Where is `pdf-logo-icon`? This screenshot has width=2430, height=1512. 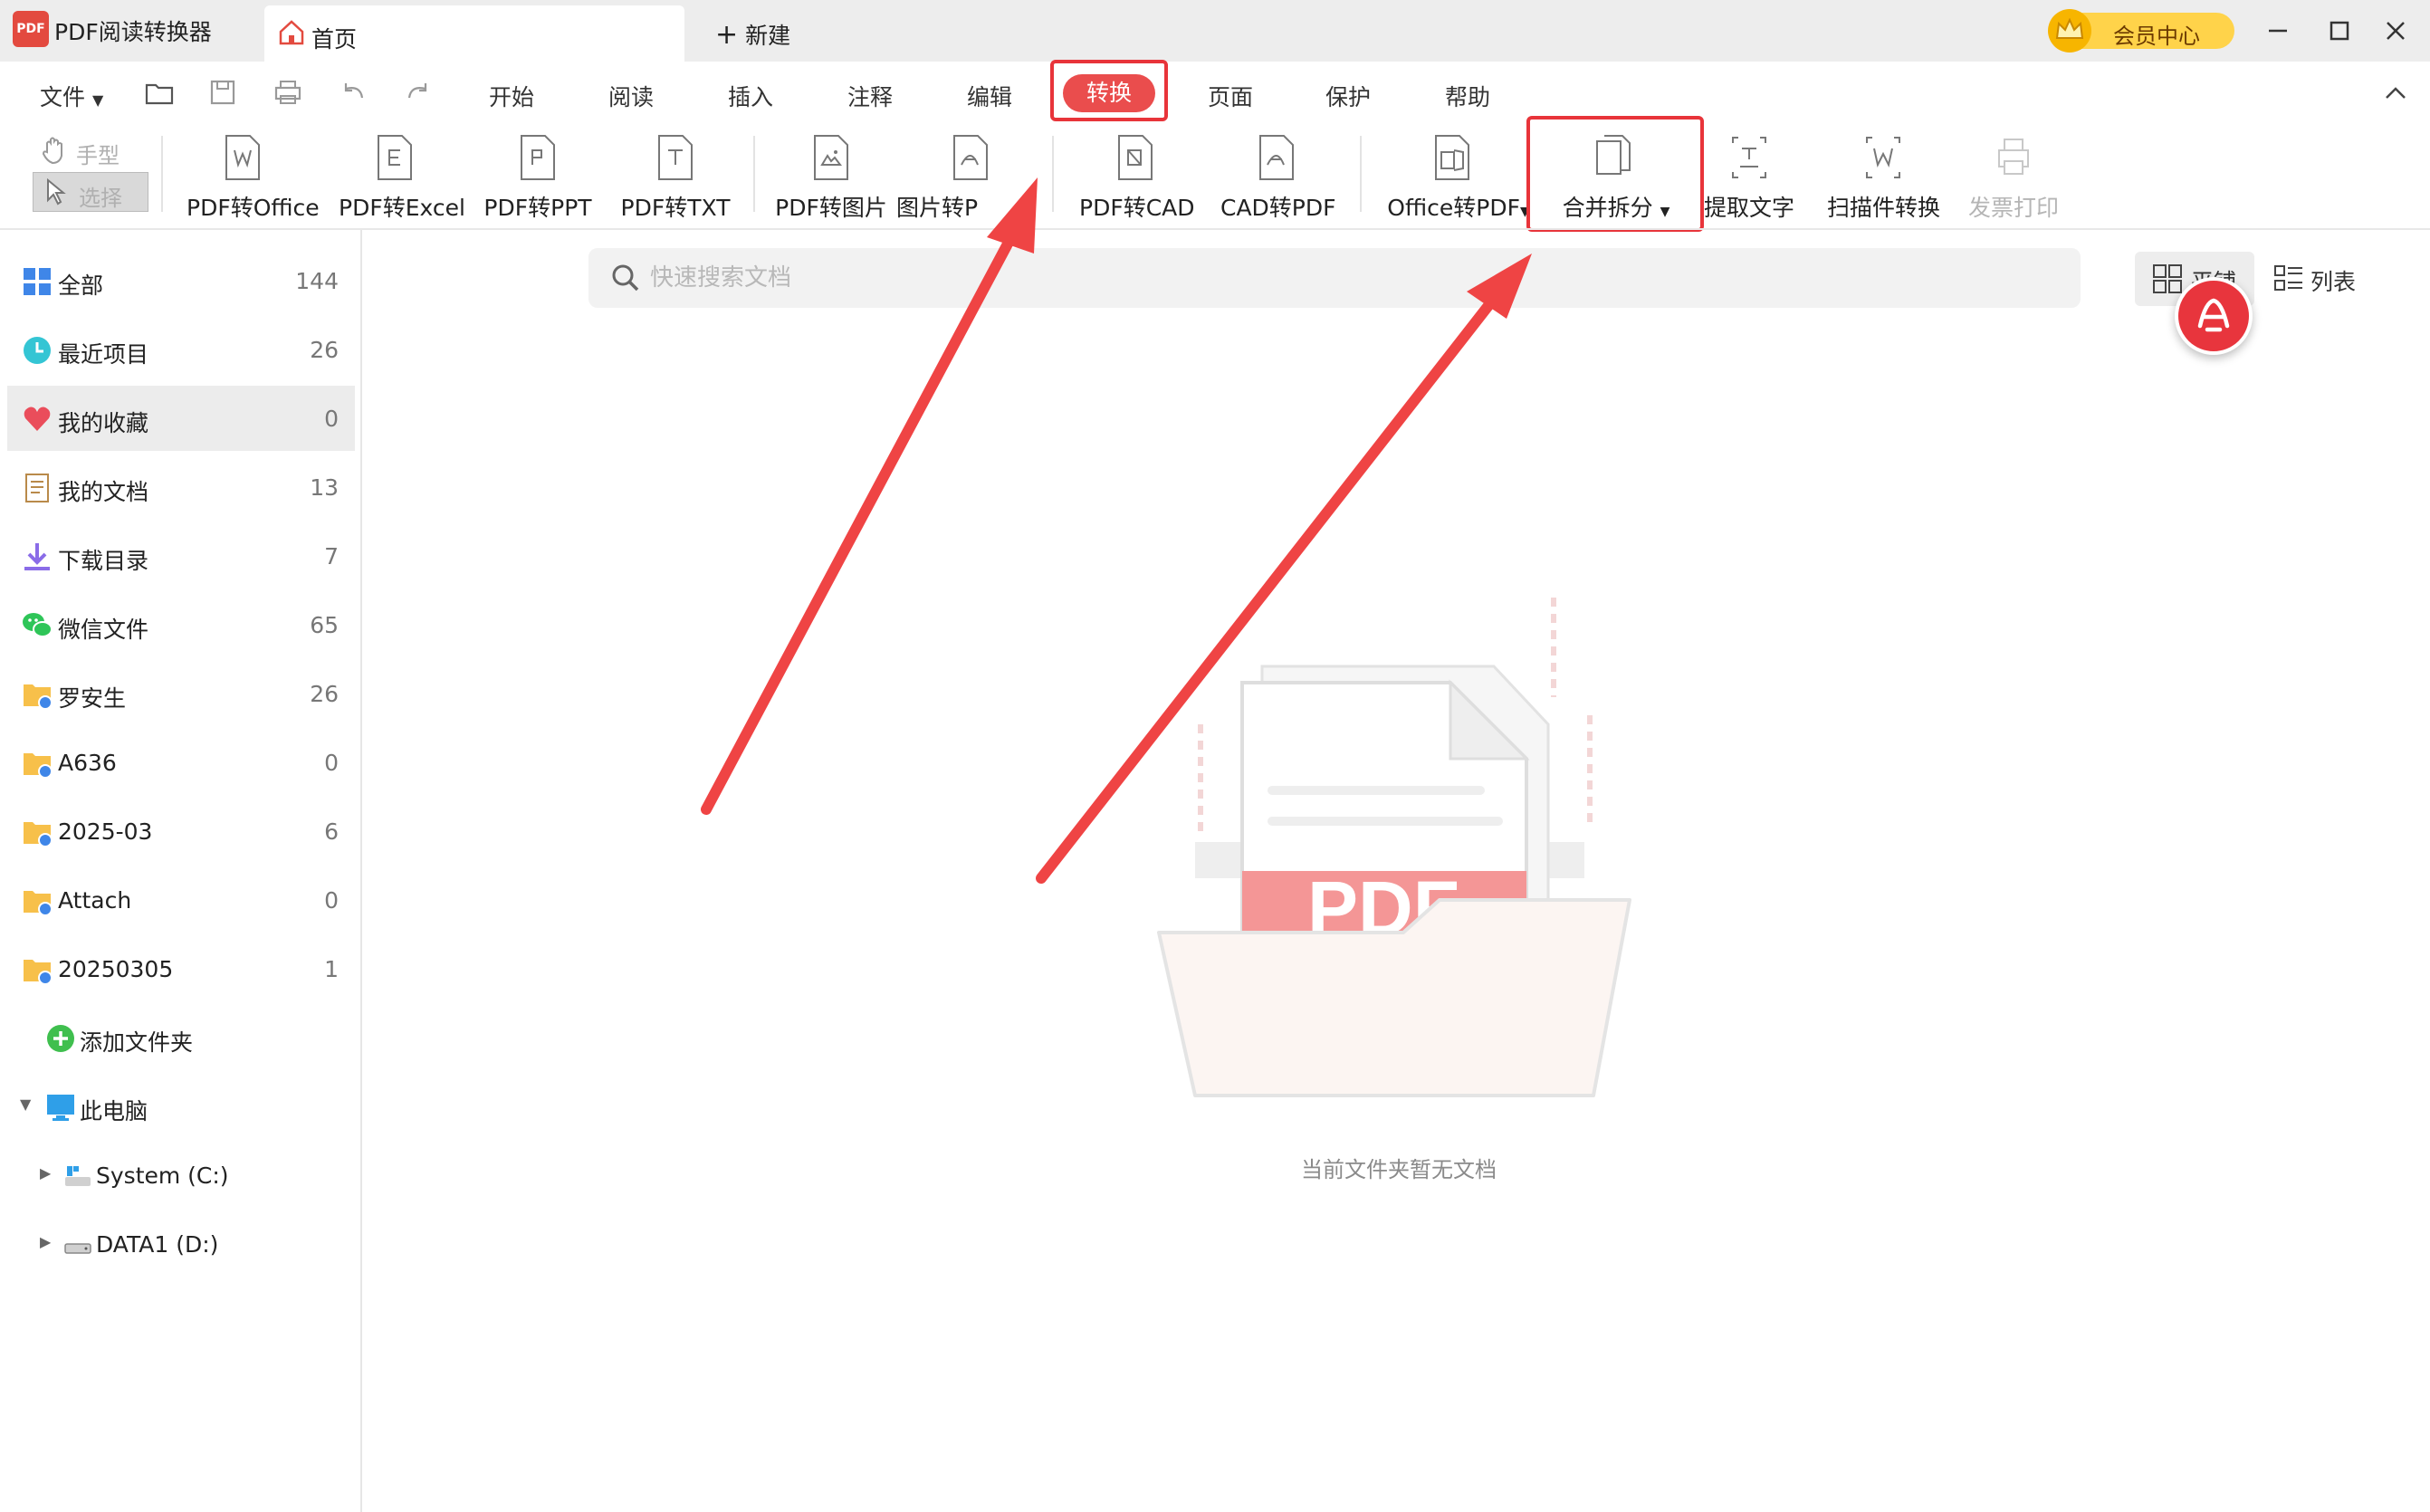 pdf-logo-icon is located at coordinates (2213, 315).